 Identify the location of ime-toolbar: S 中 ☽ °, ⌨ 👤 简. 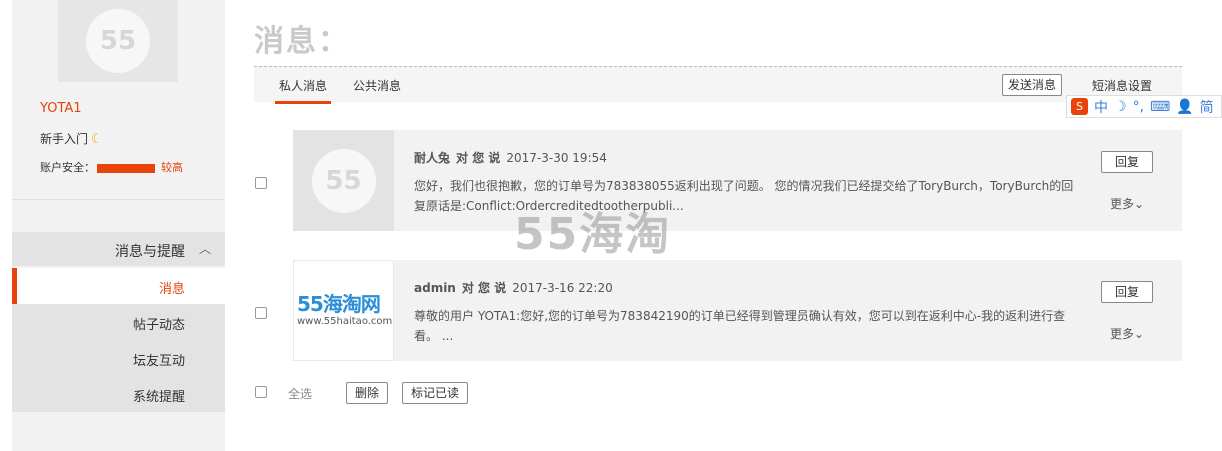
(1144, 106).